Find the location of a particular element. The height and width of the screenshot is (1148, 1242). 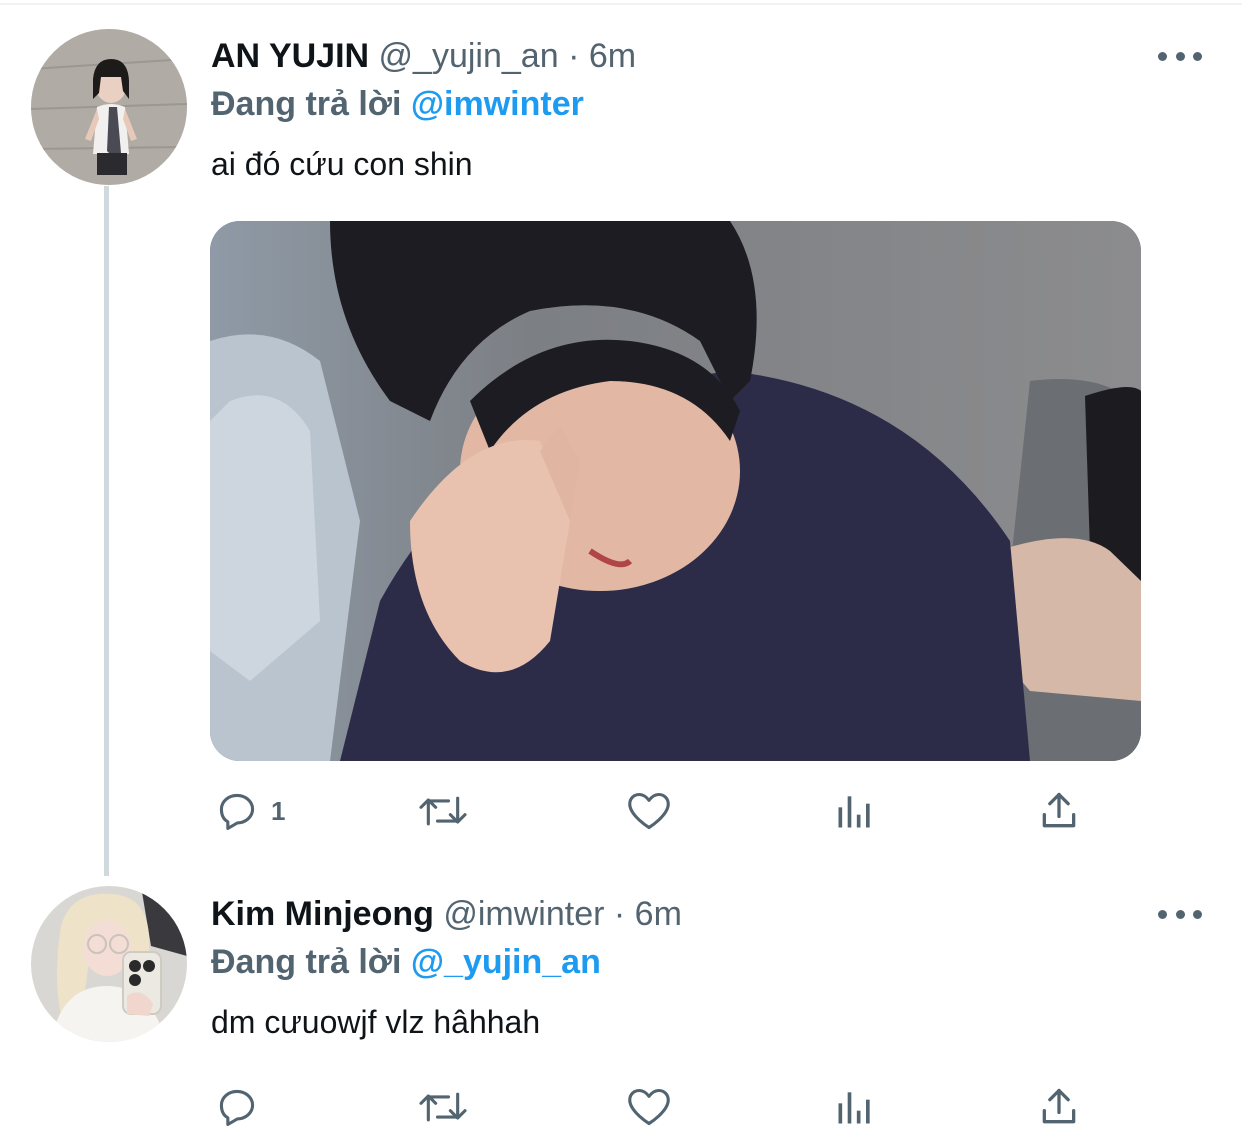

reply-button is located at coordinates (243, 1107).